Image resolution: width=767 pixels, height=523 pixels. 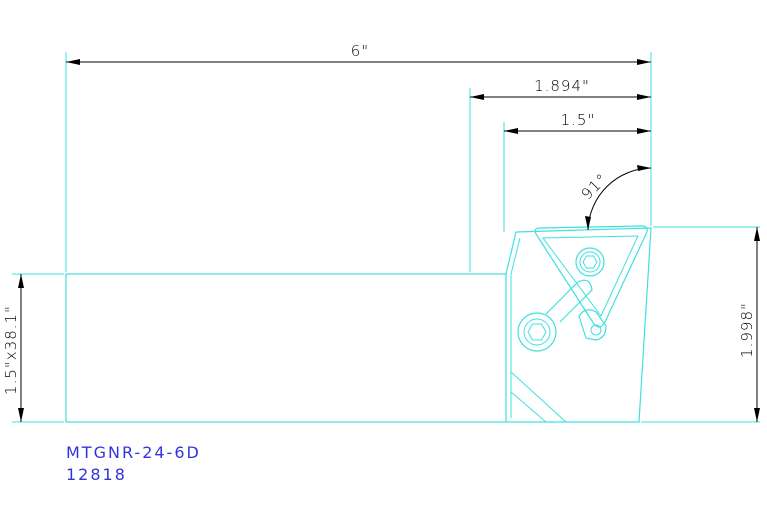 I want to click on title-block: MTGNR-24-6D 12818, so click(x=133, y=463).